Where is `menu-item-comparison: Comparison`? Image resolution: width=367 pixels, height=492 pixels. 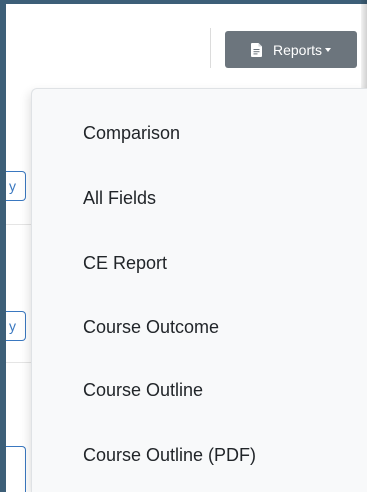
menu-item-comparison: Comparison is located at coordinates (225, 133).